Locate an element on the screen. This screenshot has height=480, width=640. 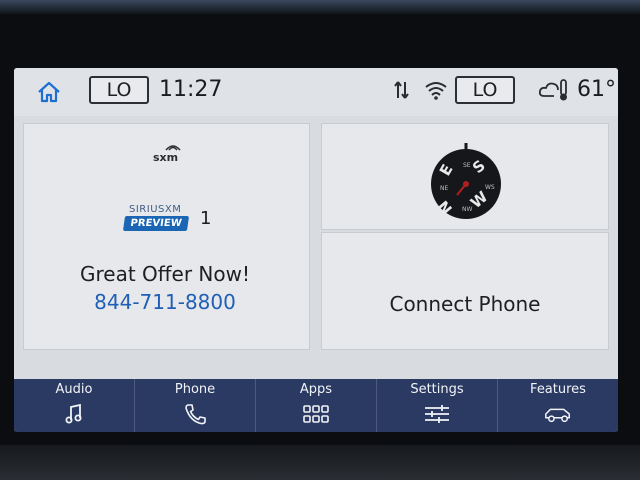
nav-apps-label: Apps is located at coordinates (316, 389).